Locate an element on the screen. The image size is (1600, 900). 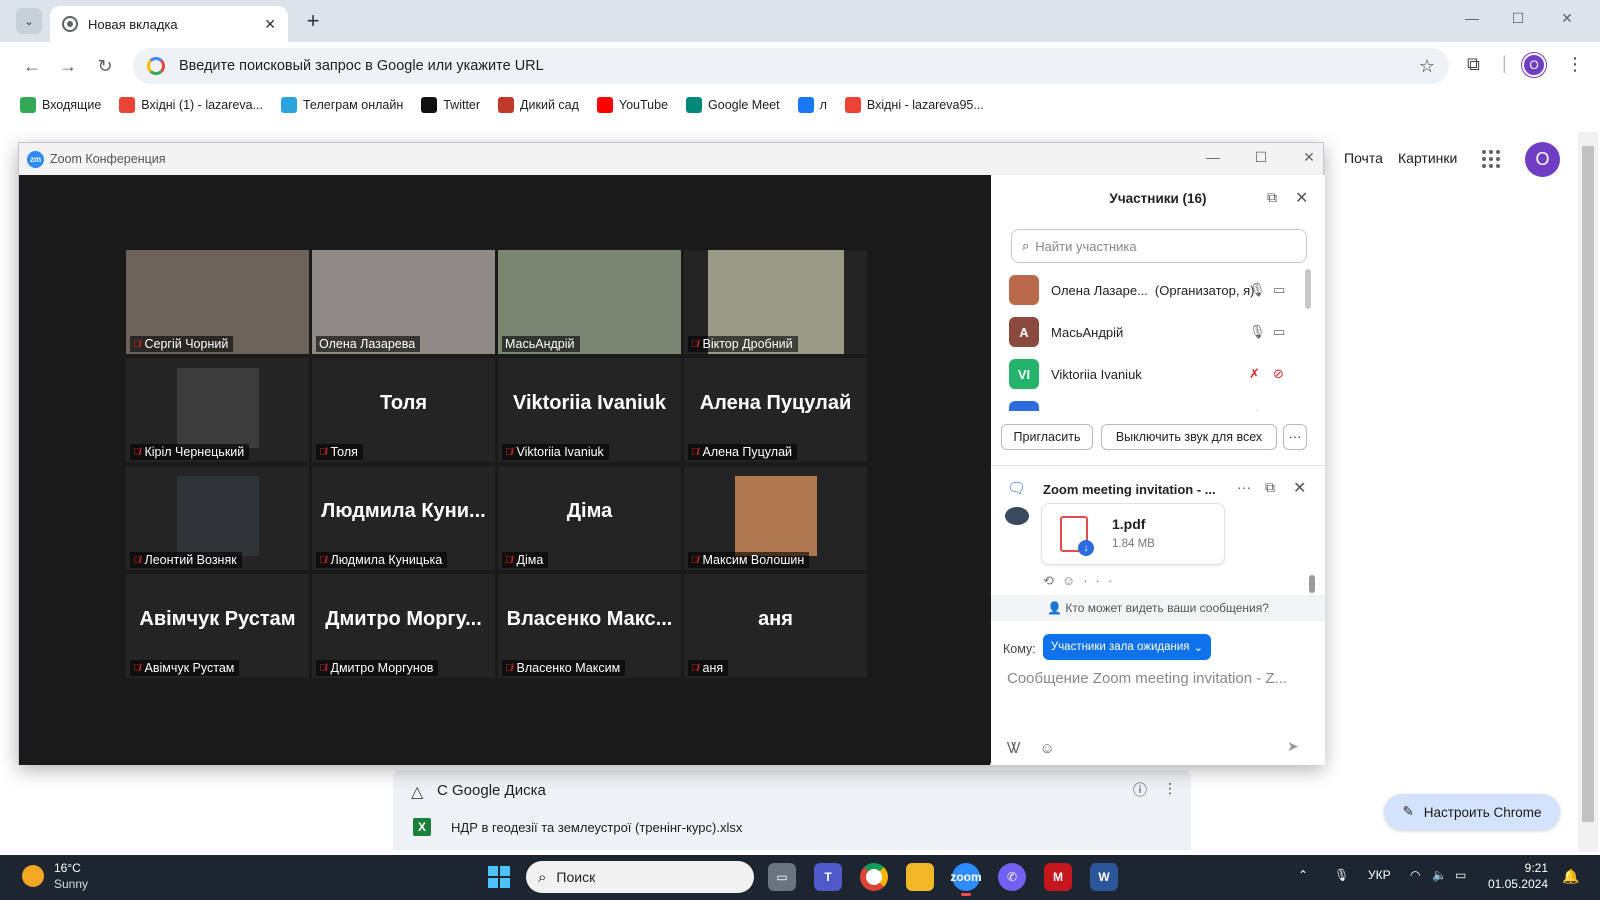
clock-time: 9:21 is located at coordinates (1523, 868).